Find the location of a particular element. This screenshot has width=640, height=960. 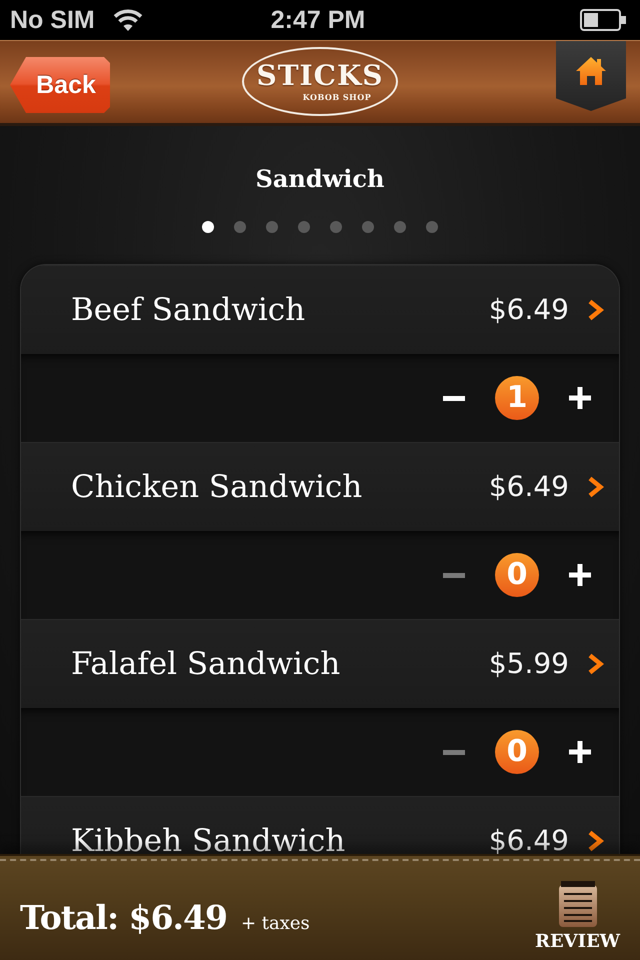

home-icon is located at coordinates (591, 71).